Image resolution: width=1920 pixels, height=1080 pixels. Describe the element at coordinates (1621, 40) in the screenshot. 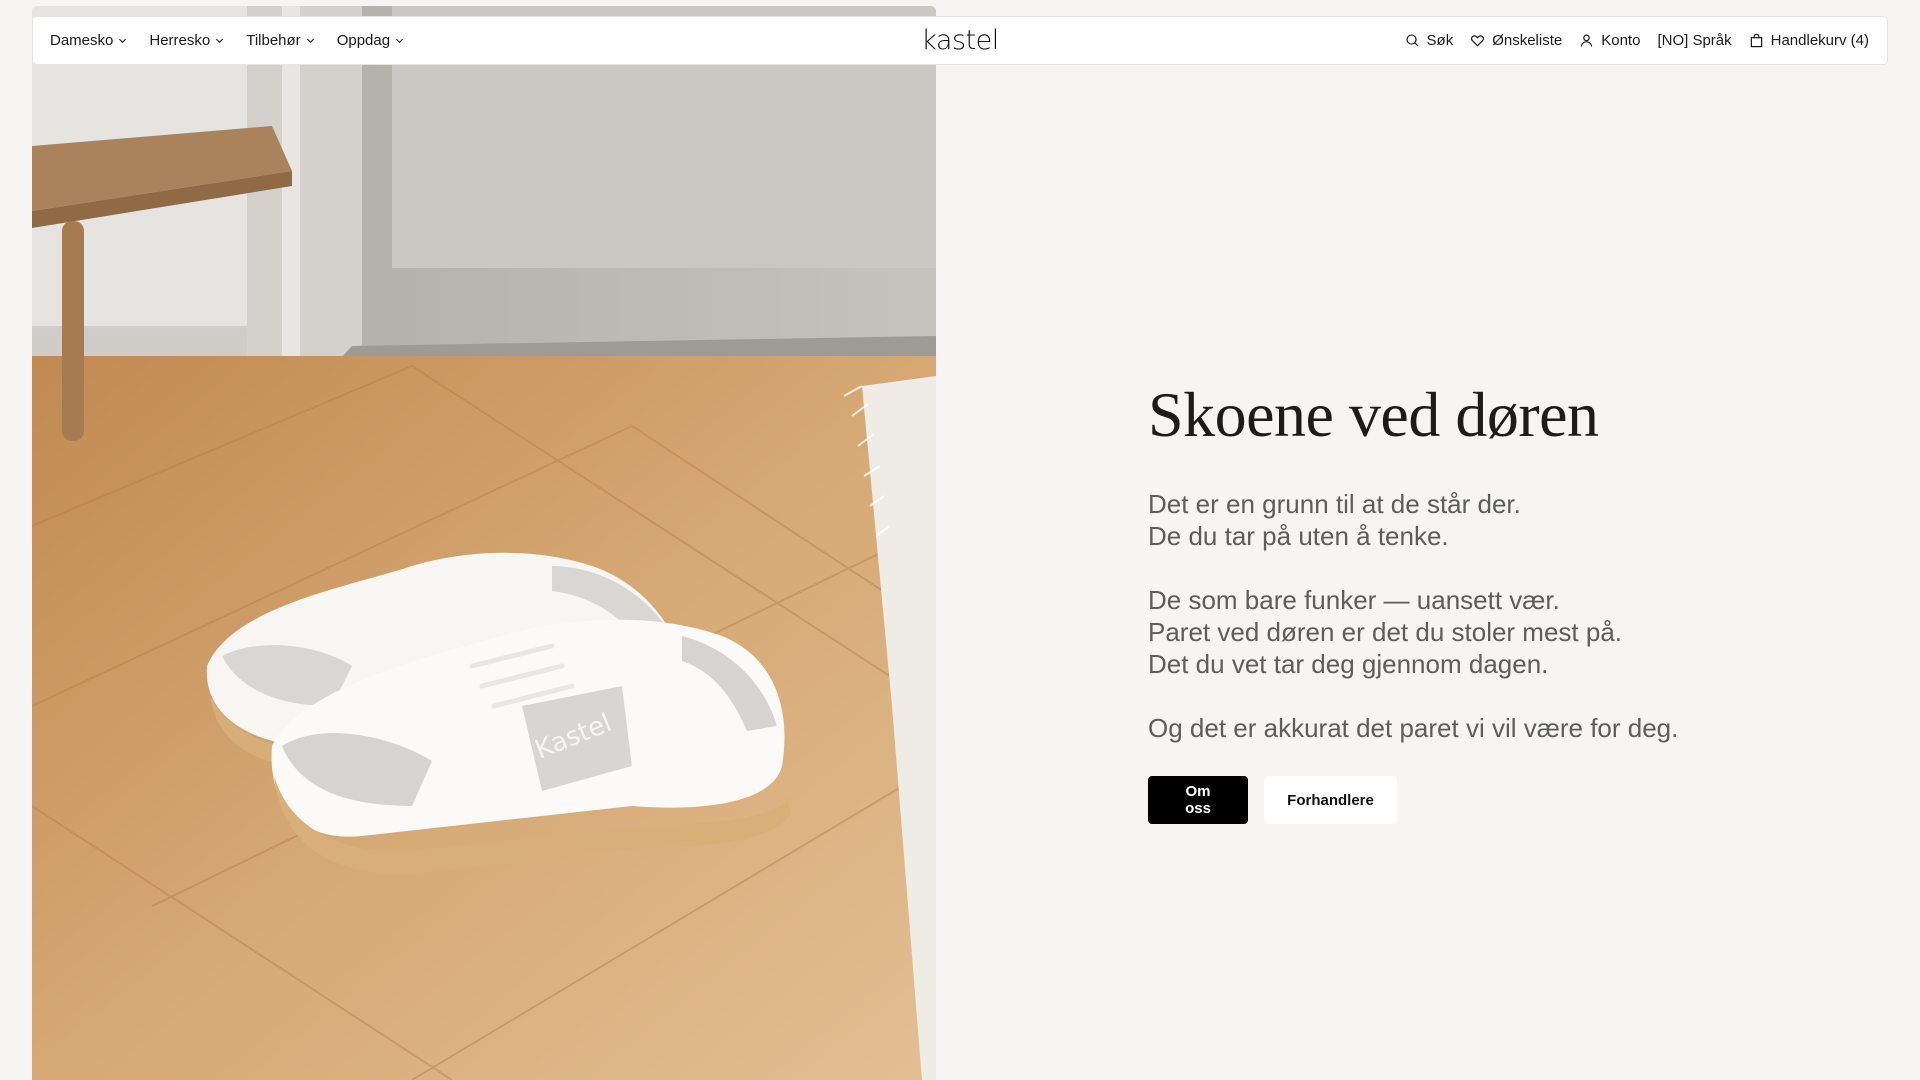

I see `account-label: Konto` at that location.